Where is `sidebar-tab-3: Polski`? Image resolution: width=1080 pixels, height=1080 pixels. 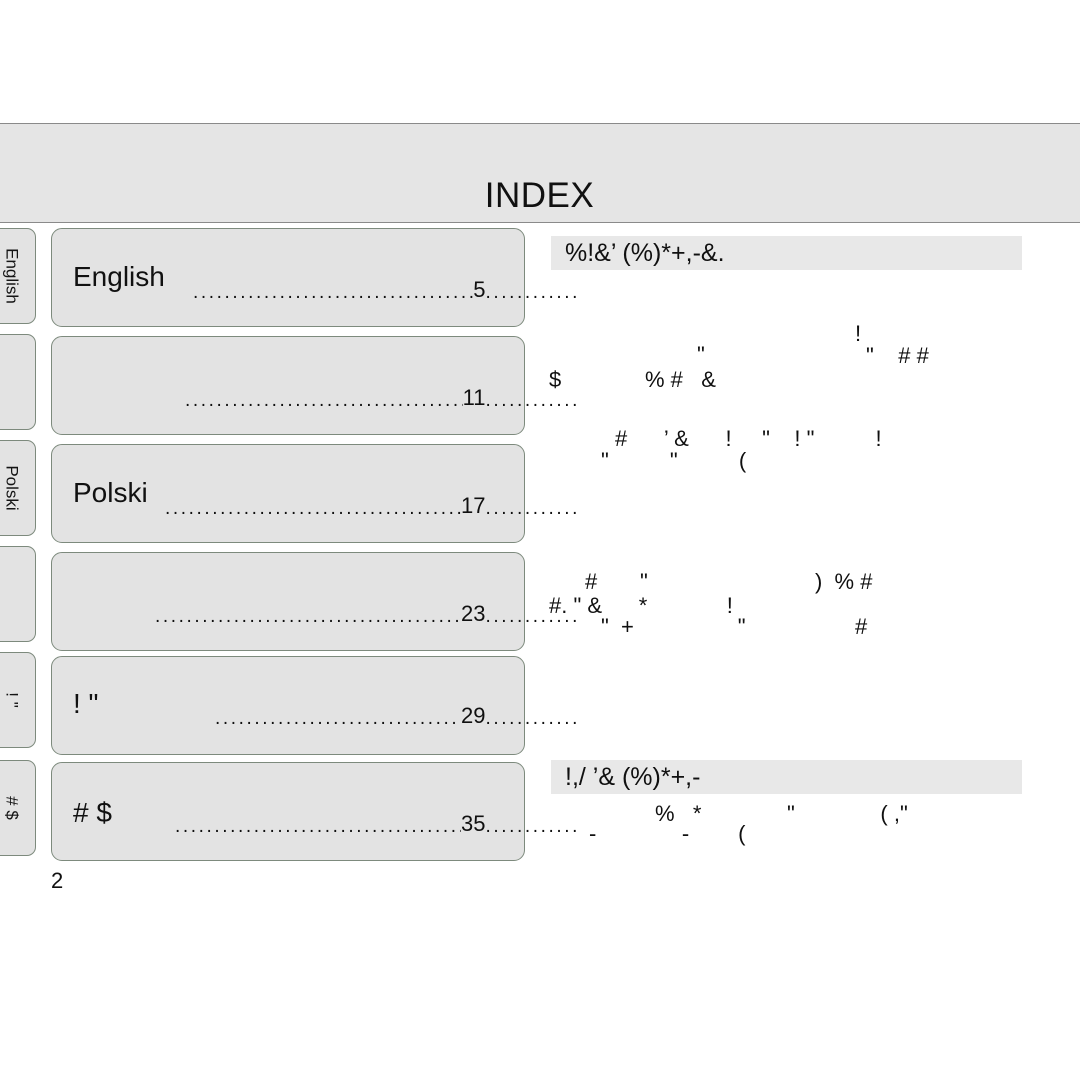
sidebar-tab-3: Polski is located at coordinates (18, 488).